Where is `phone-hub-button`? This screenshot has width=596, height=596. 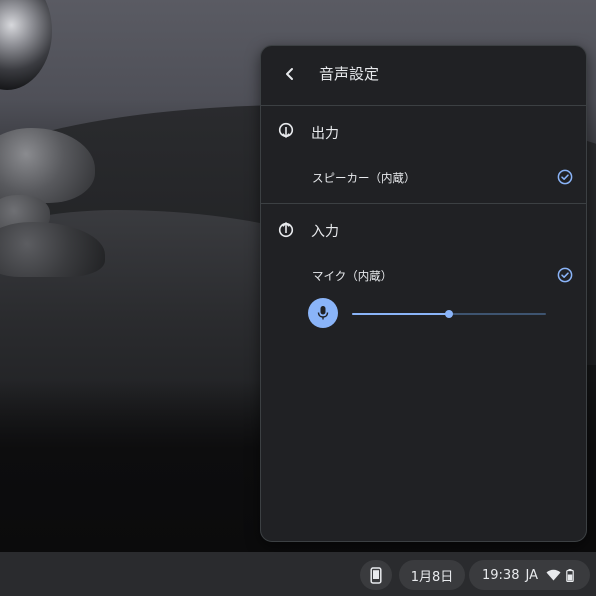 phone-hub-button is located at coordinates (376, 575).